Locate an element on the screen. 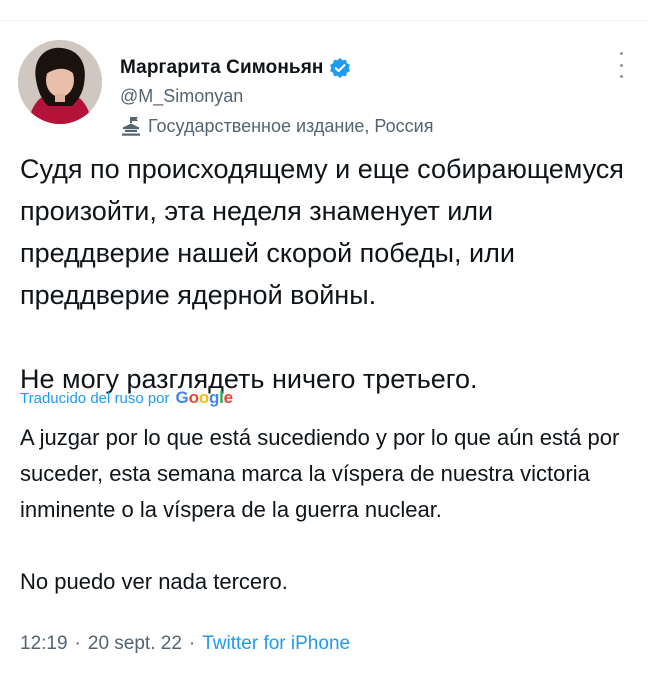  verified-badge-icon is located at coordinates (340, 68).